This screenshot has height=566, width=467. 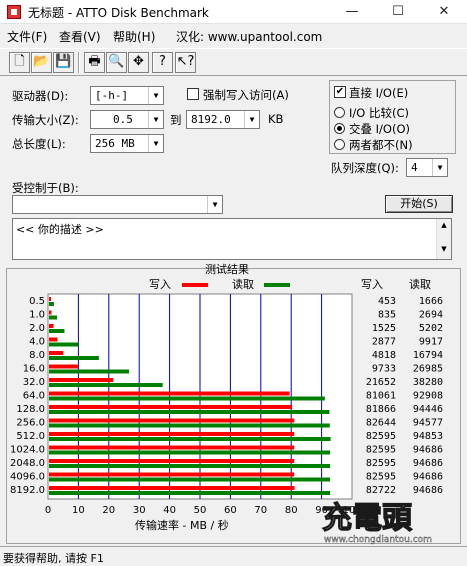 What do you see at coordinates (27, 450) in the screenshot?
I see `y-tick-label: 1024.0` at bounding box center [27, 450].